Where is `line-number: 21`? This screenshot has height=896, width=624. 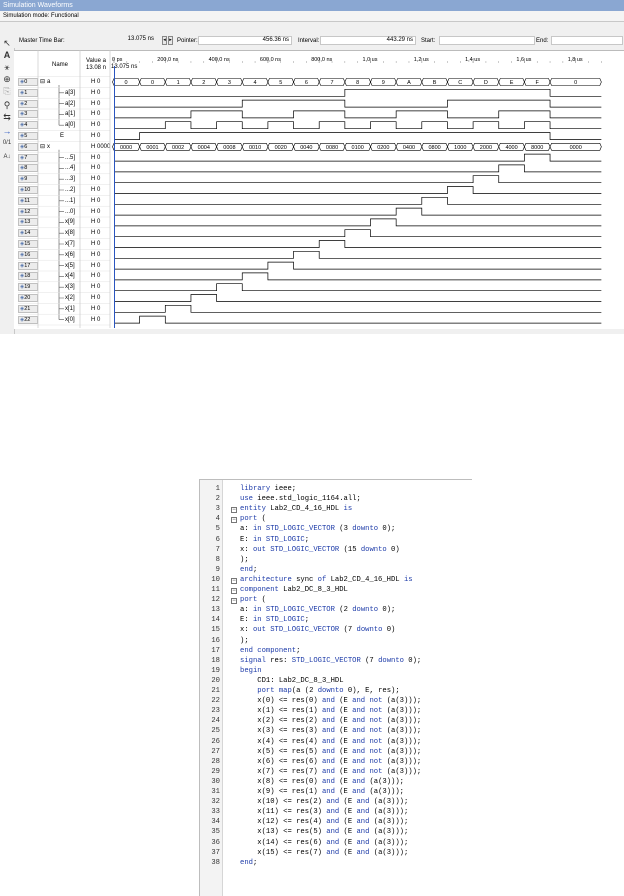 line-number: 21 is located at coordinates (215, 691).